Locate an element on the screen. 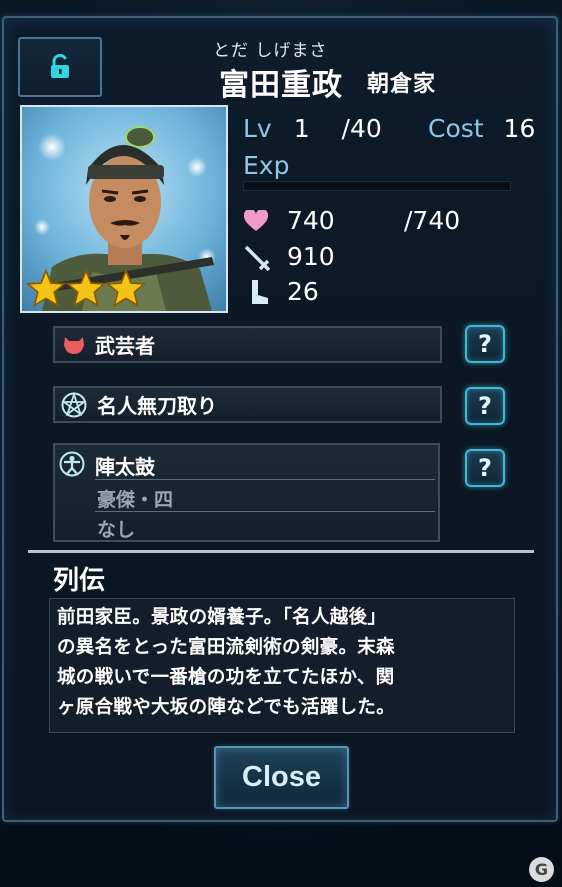 The height and width of the screenshot is (887, 562). site-watermark-logo: G is located at coordinates (541, 869).